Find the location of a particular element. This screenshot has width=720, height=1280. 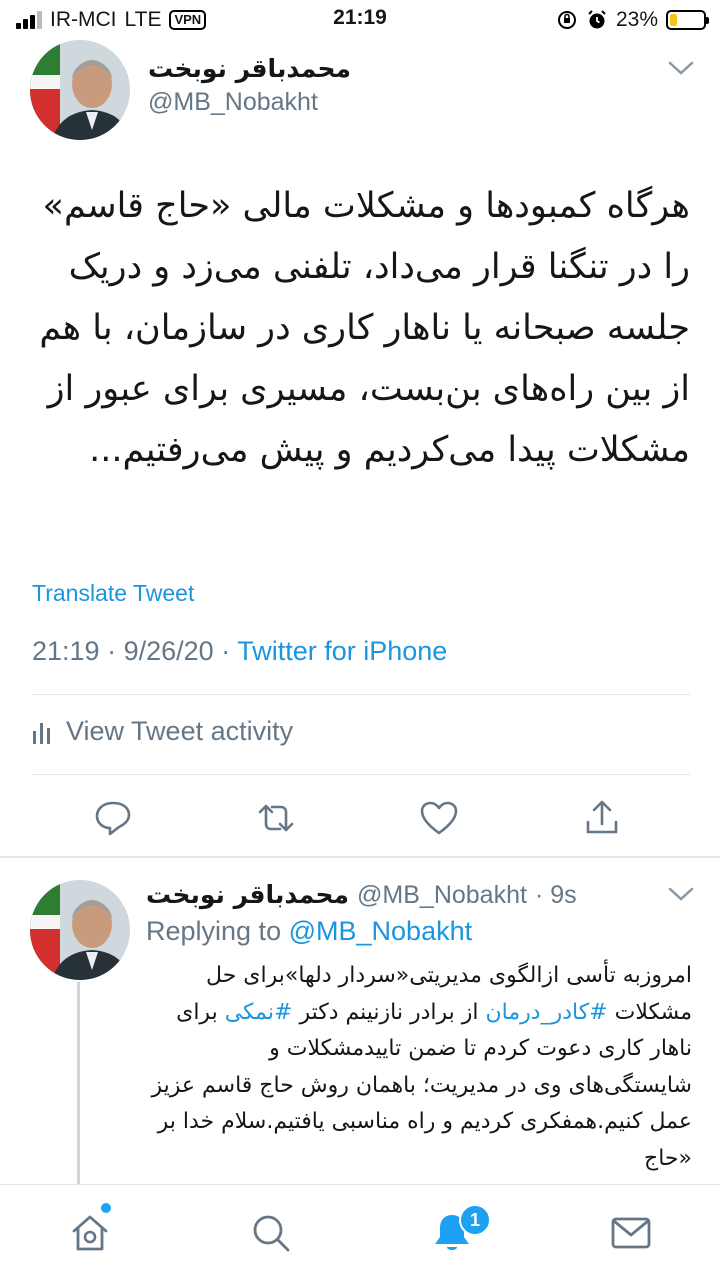

author-handle: @MB_Nobakht is located at coordinates (233, 102).